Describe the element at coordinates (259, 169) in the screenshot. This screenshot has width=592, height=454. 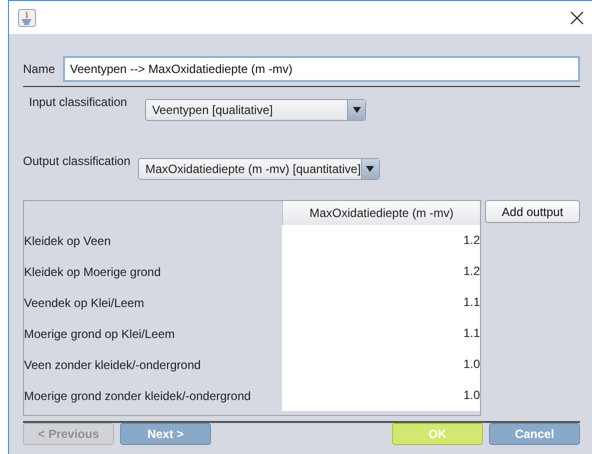
I see `output-classification-dropdown: MaxOxidatiediepte (m -mv) [quantitative]` at that location.